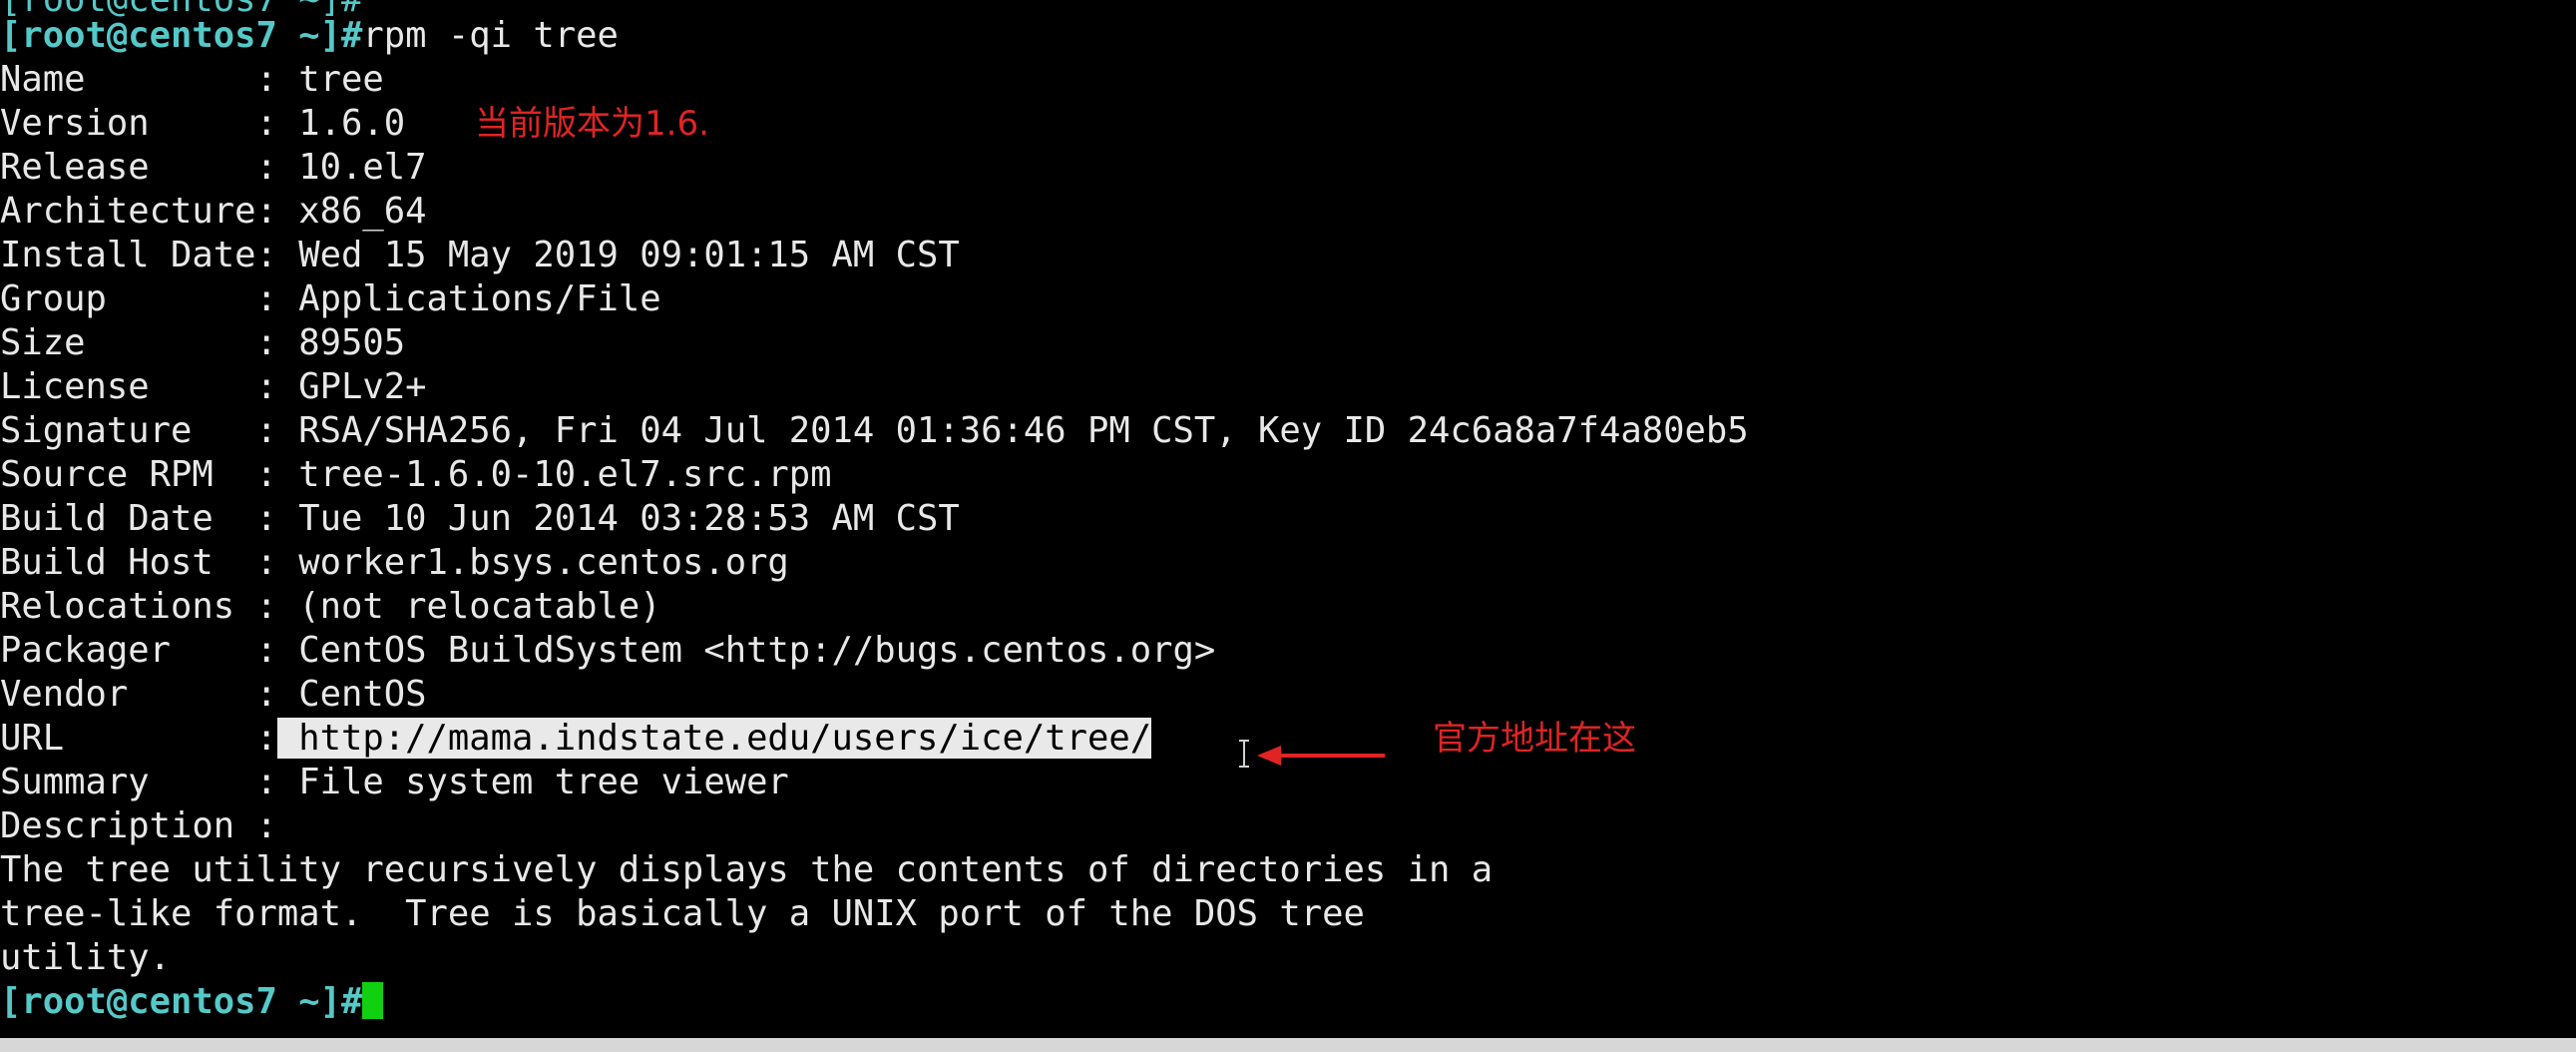 This screenshot has width=2576, height=1052. I want to click on field-label: Architecture, so click(128, 211).